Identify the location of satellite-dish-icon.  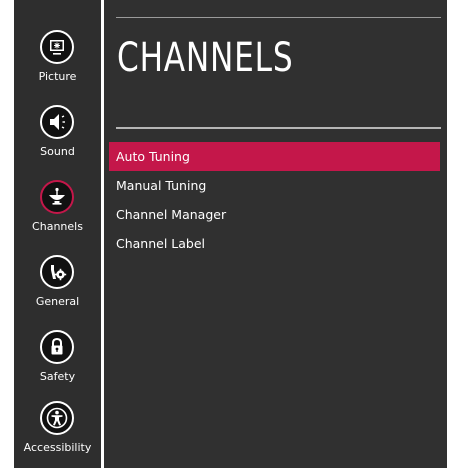
(57, 197).